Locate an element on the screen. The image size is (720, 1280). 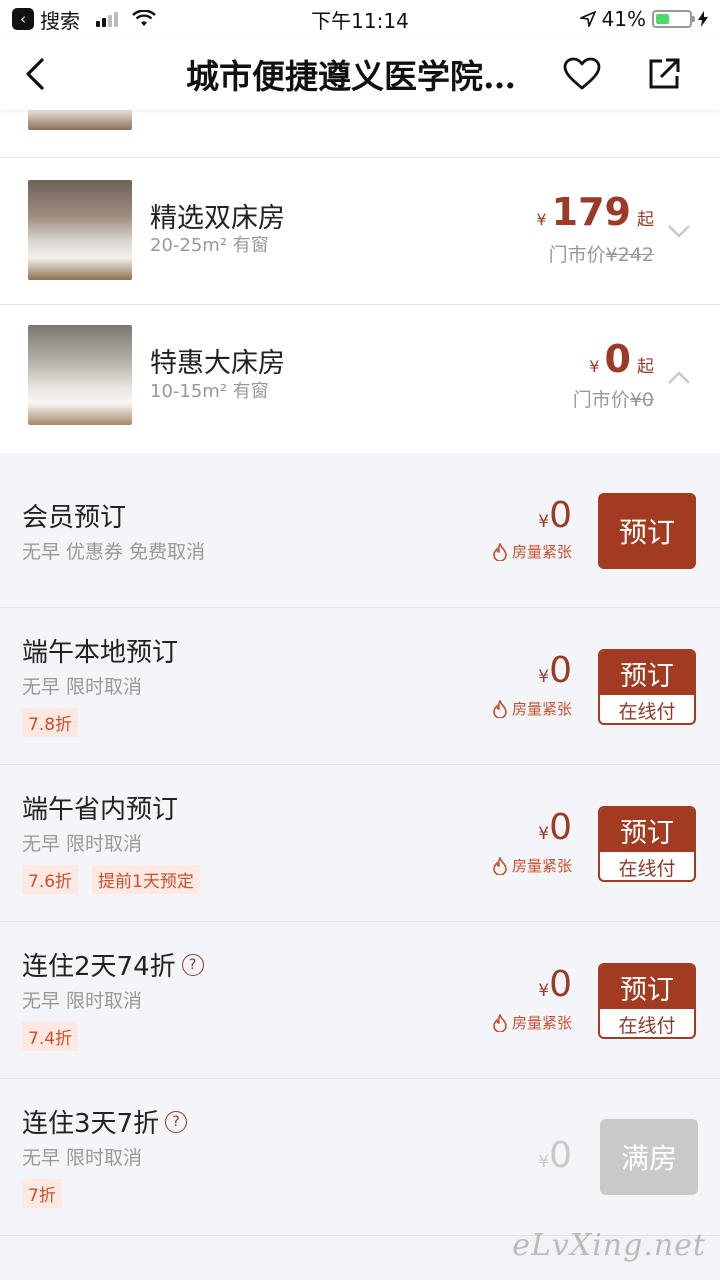
status-bar: ‹ 搜索 下午11:14 41% is located at coordinates (360, 19).